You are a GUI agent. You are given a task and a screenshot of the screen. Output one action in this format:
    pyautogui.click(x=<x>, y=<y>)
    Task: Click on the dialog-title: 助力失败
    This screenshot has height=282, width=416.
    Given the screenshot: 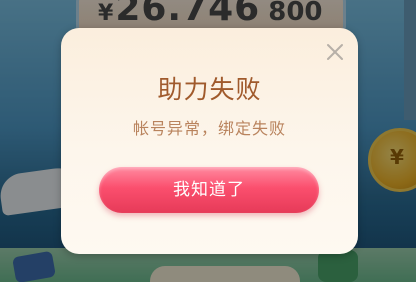 What is the action you would take?
    pyautogui.click(x=209, y=89)
    